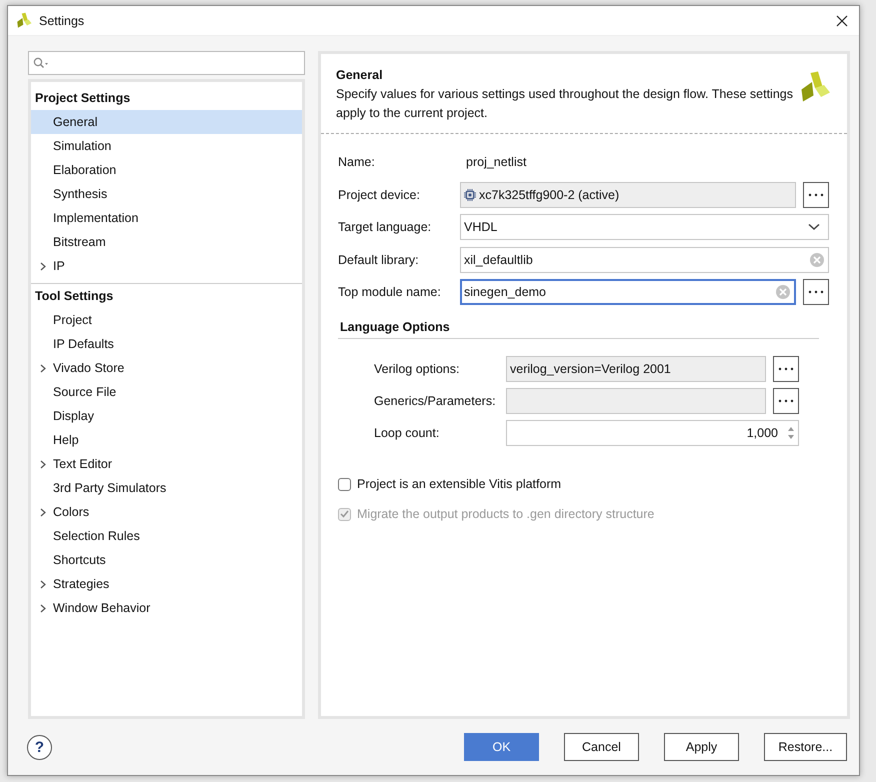 The height and width of the screenshot is (782, 876). What do you see at coordinates (407, 433) in the screenshot?
I see `field-label: Loop count:` at bounding box center [407, 433].